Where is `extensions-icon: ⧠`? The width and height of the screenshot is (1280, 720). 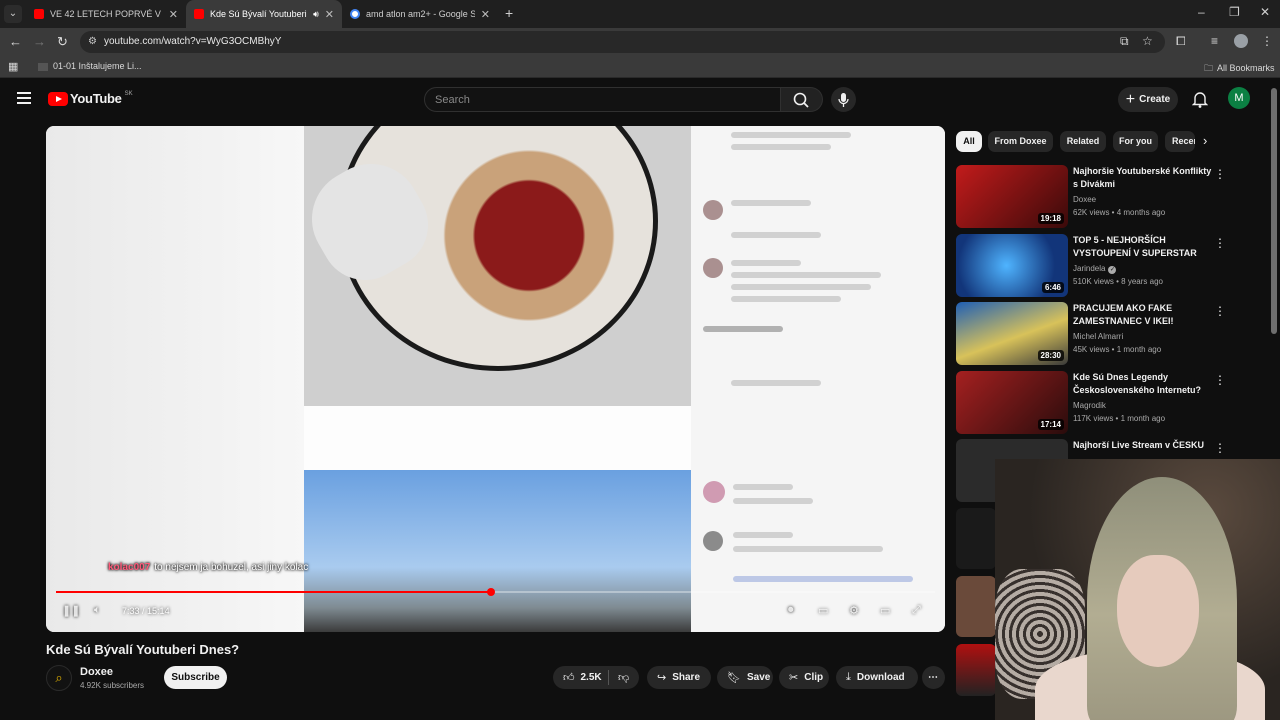
extensions-icon: ⧠ is located at coordinates (1181, 41).